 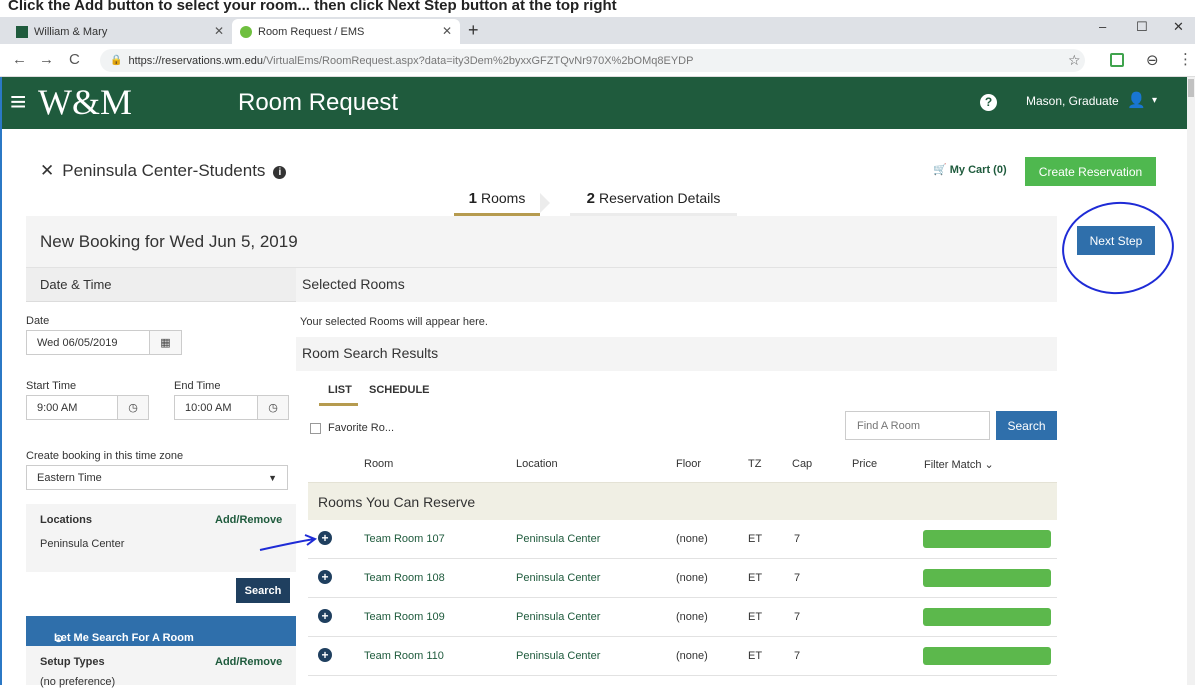 I want to click on help-icon: ?, so click(x=988, y=102).